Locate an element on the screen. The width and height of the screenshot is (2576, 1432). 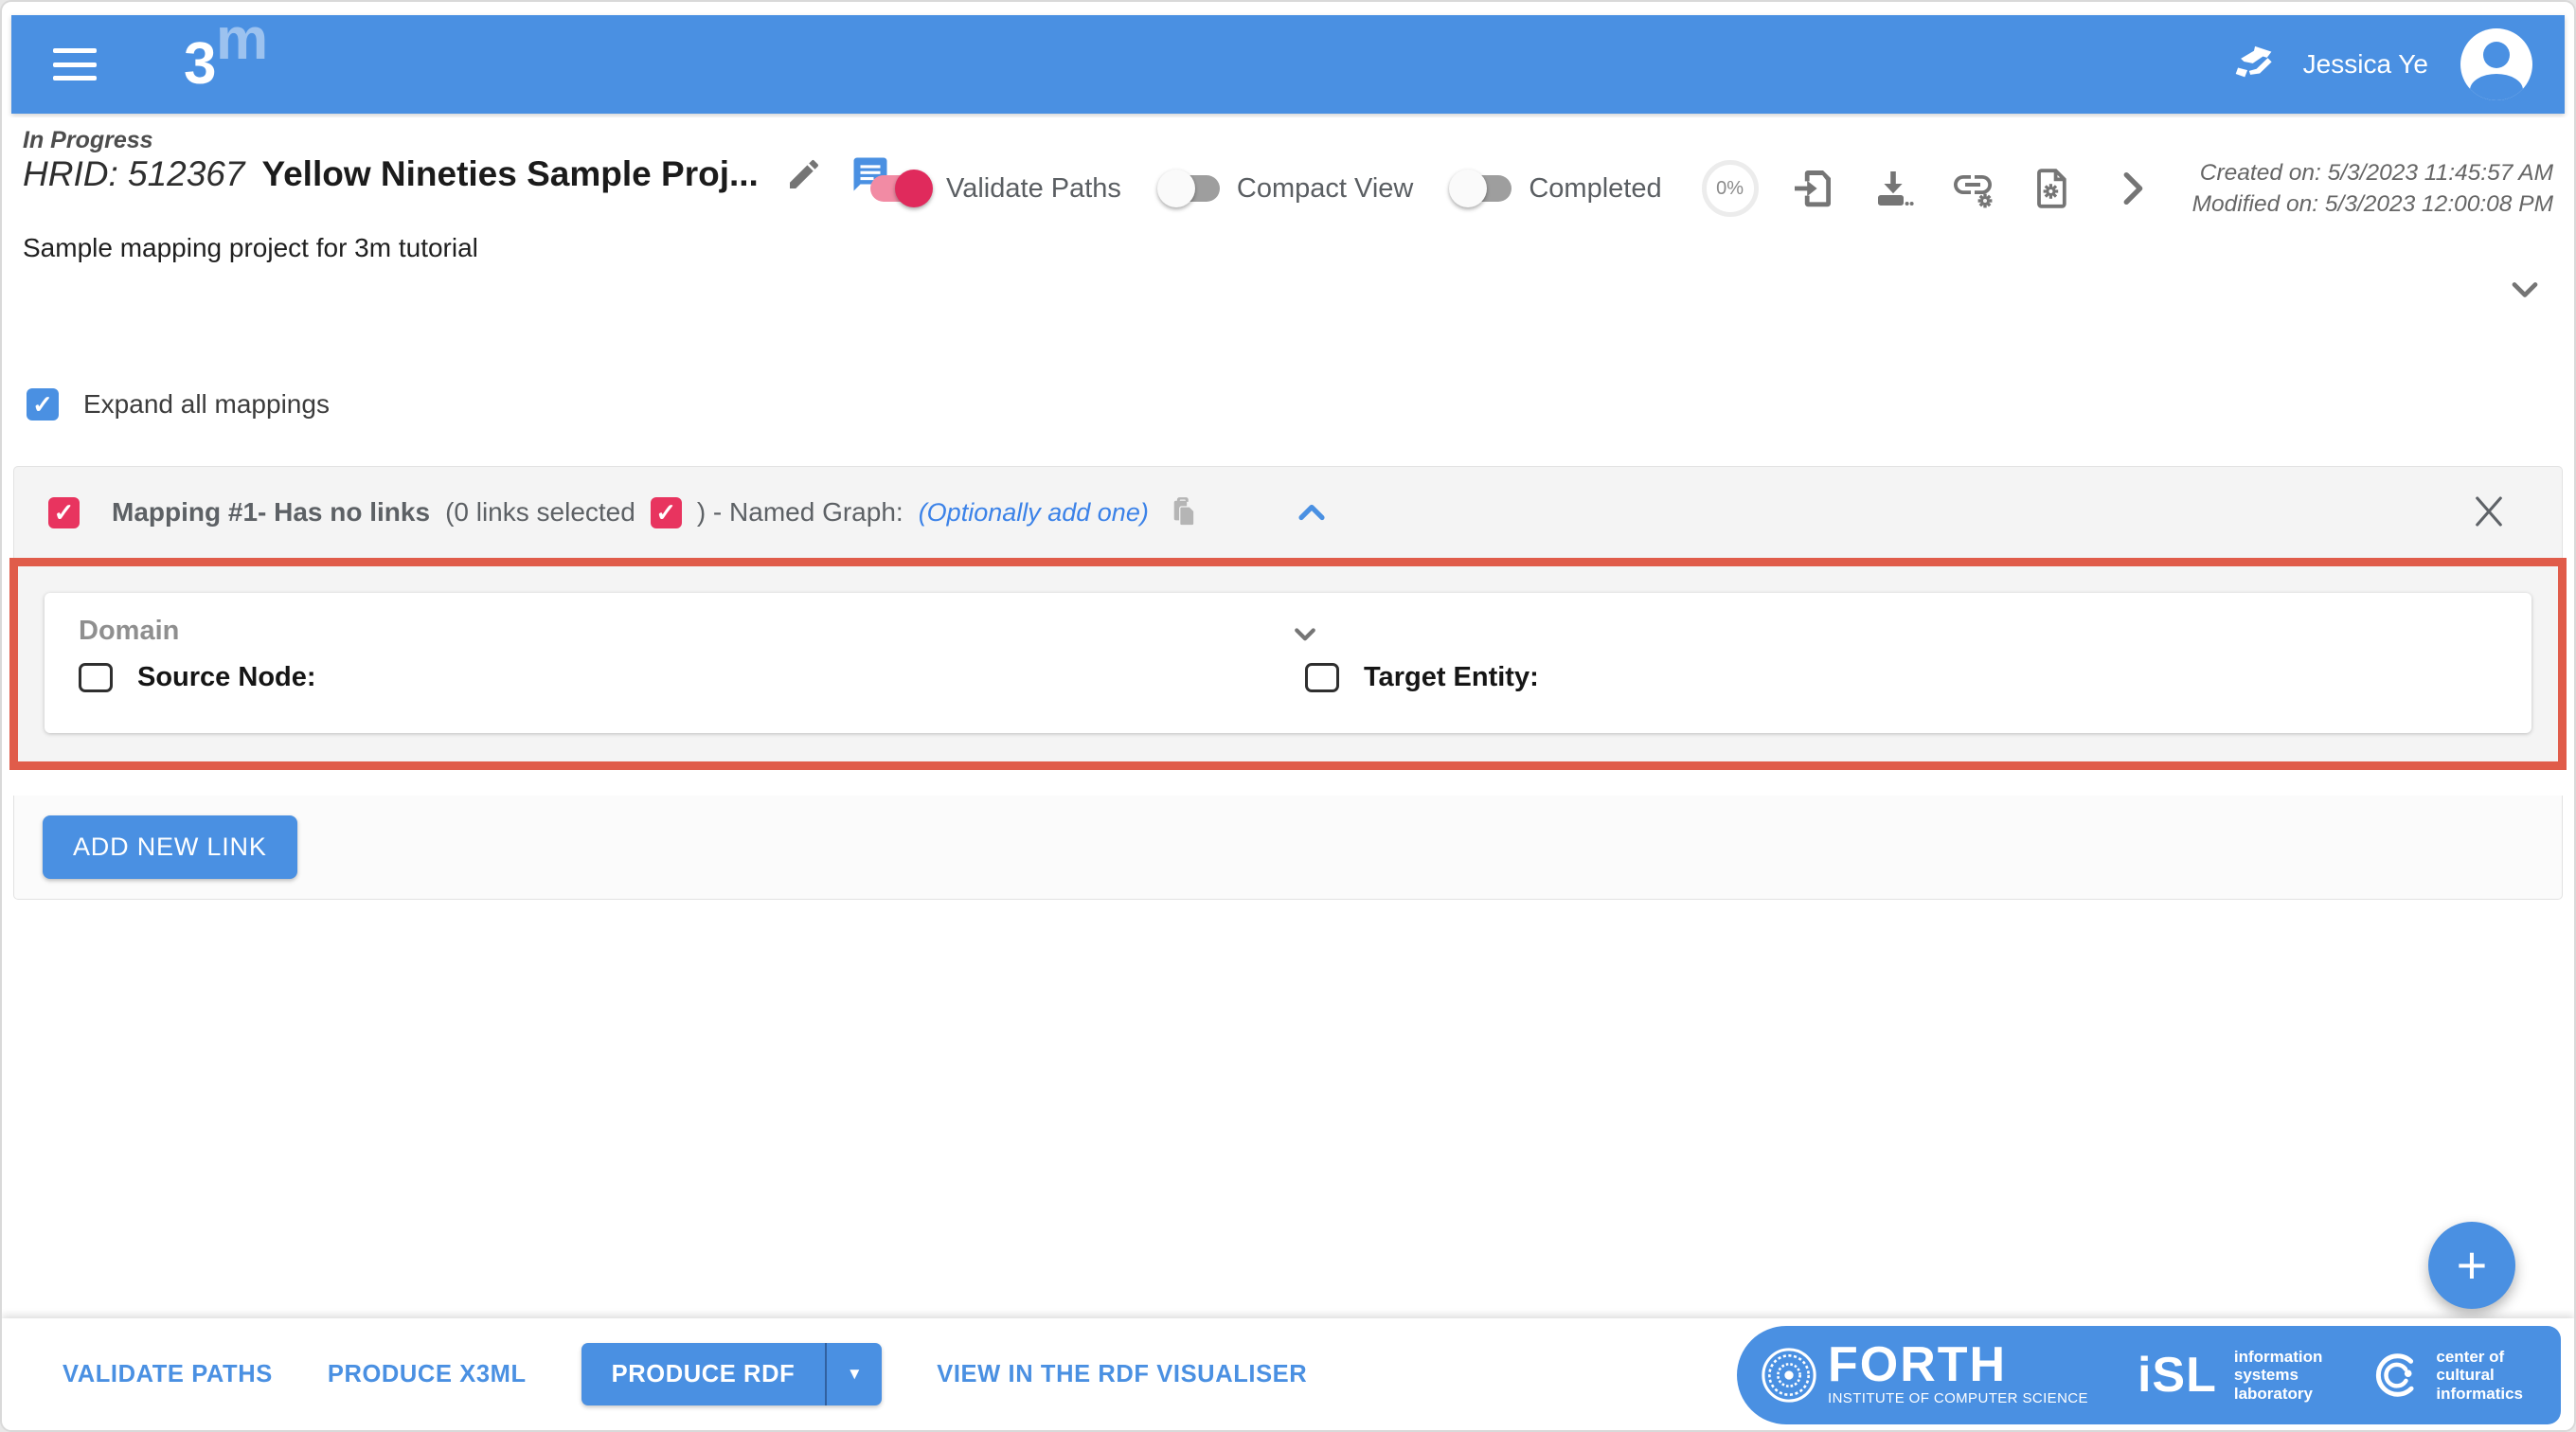
domain-card: Domain Source Node: Target Entity: is located at coordinates (1288, 663).